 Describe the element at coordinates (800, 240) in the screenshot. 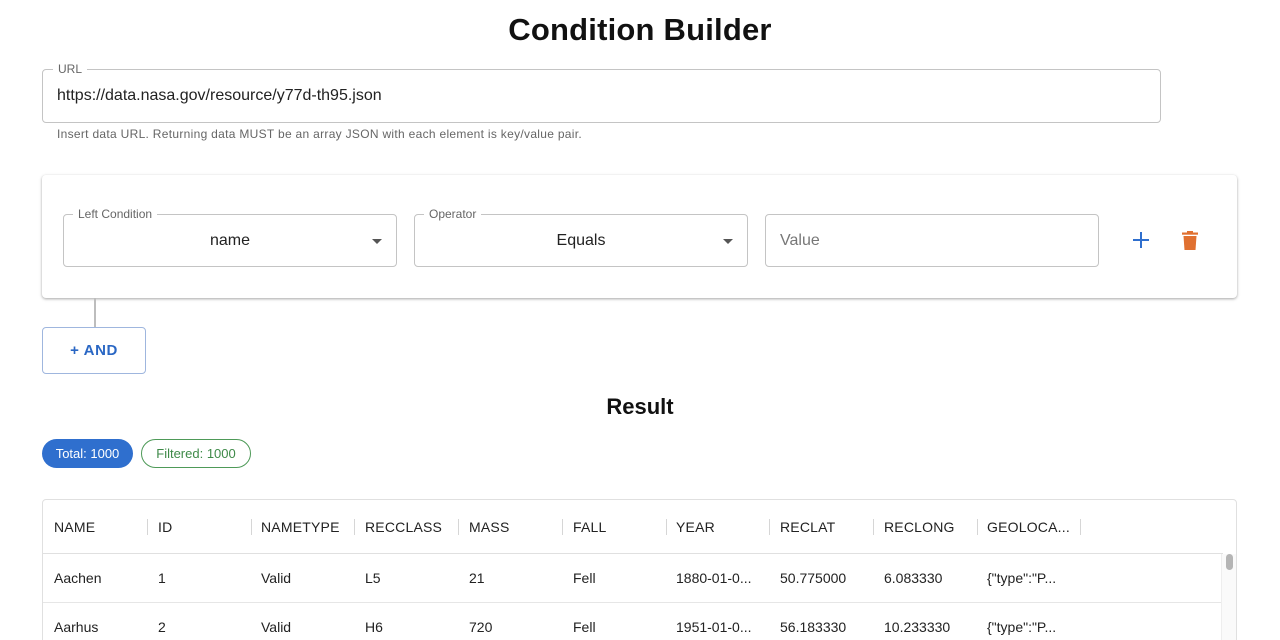

I see `value-input-placeholder: Value` at that location.